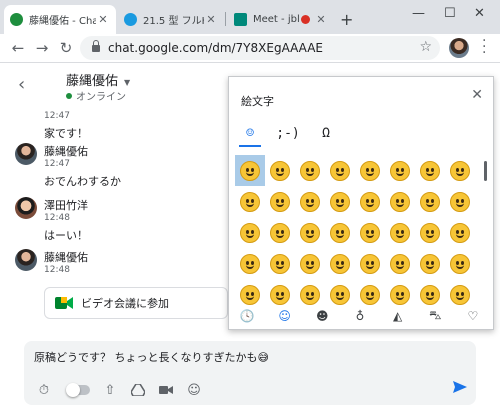  I want to click on emoji-category-bar: 🕓 ☺ ☻ ♁ ◭ ⛍ ♡, so click(360, 316).